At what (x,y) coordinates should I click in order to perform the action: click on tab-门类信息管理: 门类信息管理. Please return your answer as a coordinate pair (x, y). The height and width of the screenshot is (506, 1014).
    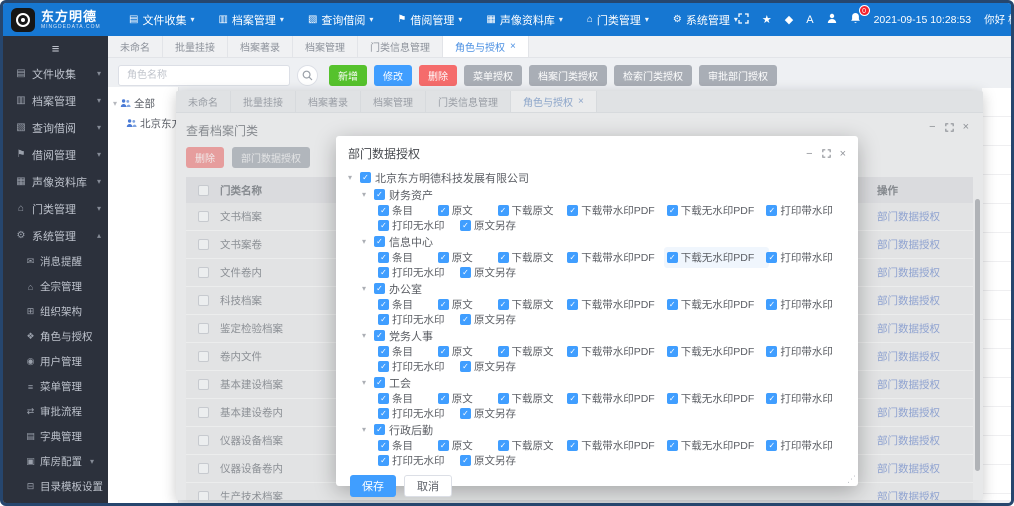
    Looking at the image, I should click on (468, 101).